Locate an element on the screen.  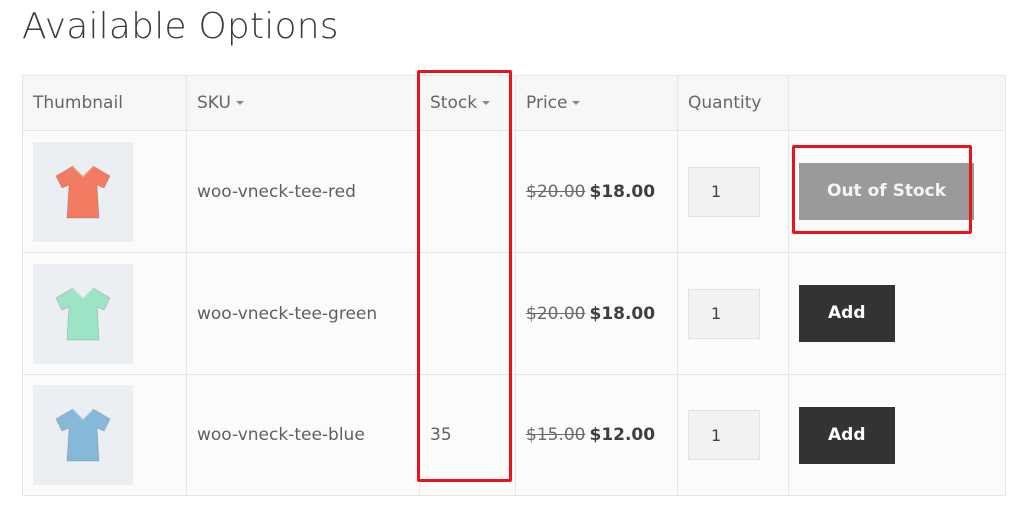
sku-cell: woo-vneck-tee-red is located at coordinates (303, 191).